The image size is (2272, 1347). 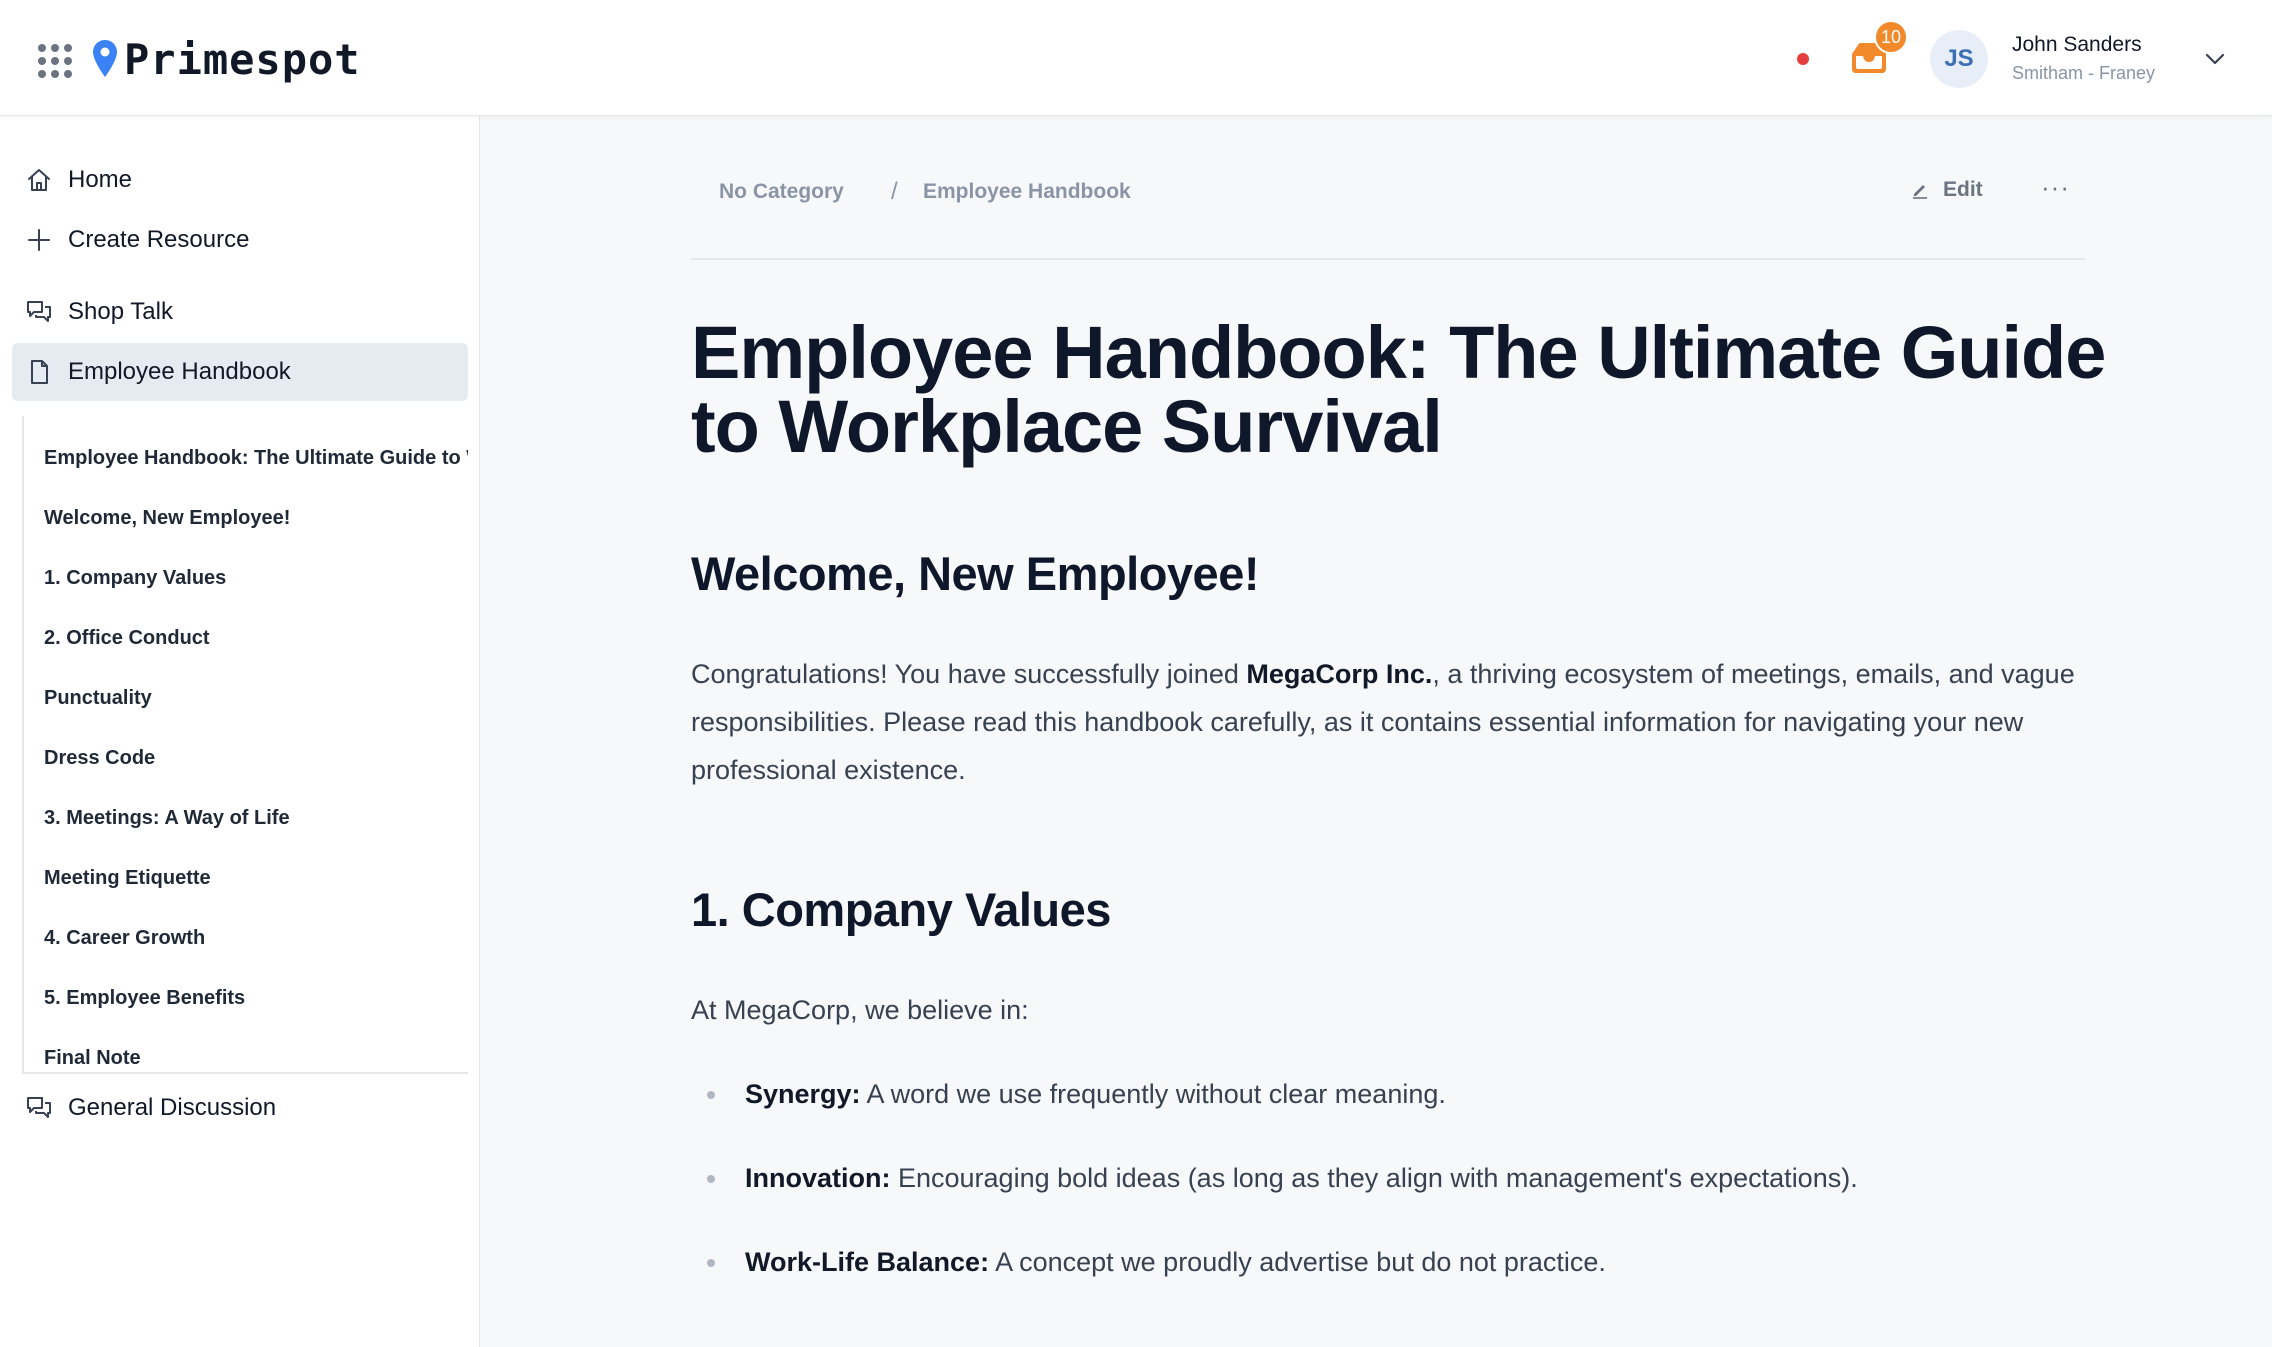 What do you see at coordinates (256, 518) in the screenshot?
I see `toc-item: Welcome, New Employee!` at bounding box center [256, 518].